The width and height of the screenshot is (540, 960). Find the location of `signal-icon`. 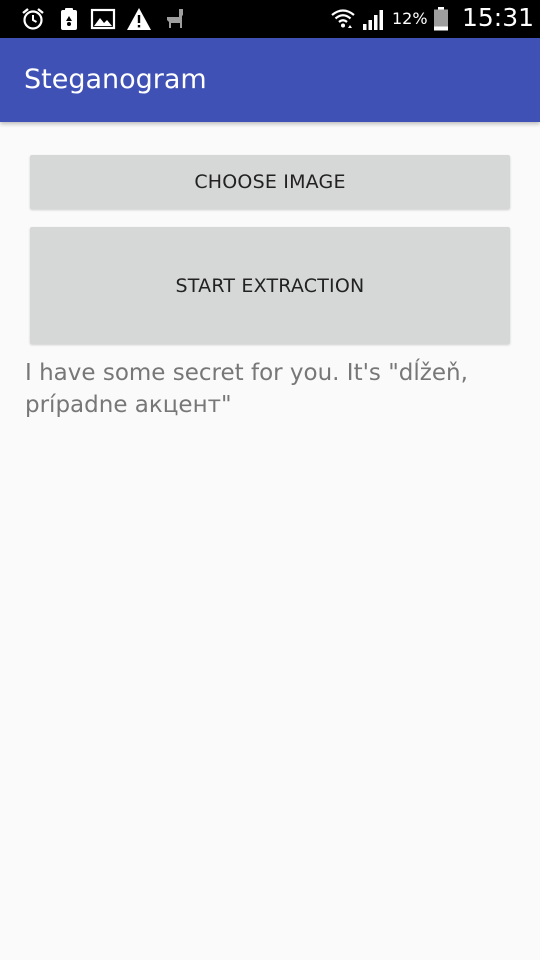

signal-icon is located at coordinates (373, 20).